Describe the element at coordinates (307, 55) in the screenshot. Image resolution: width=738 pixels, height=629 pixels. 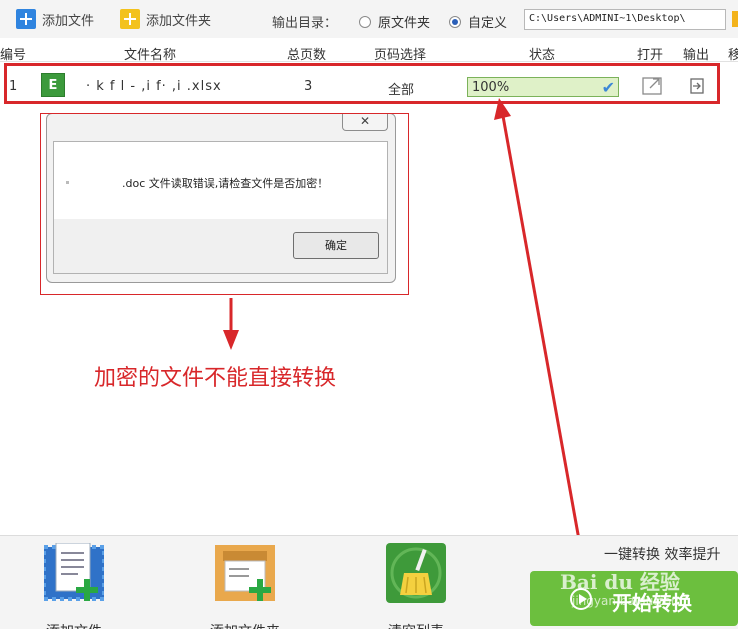
I see `col-pages: 总页数` at that location.